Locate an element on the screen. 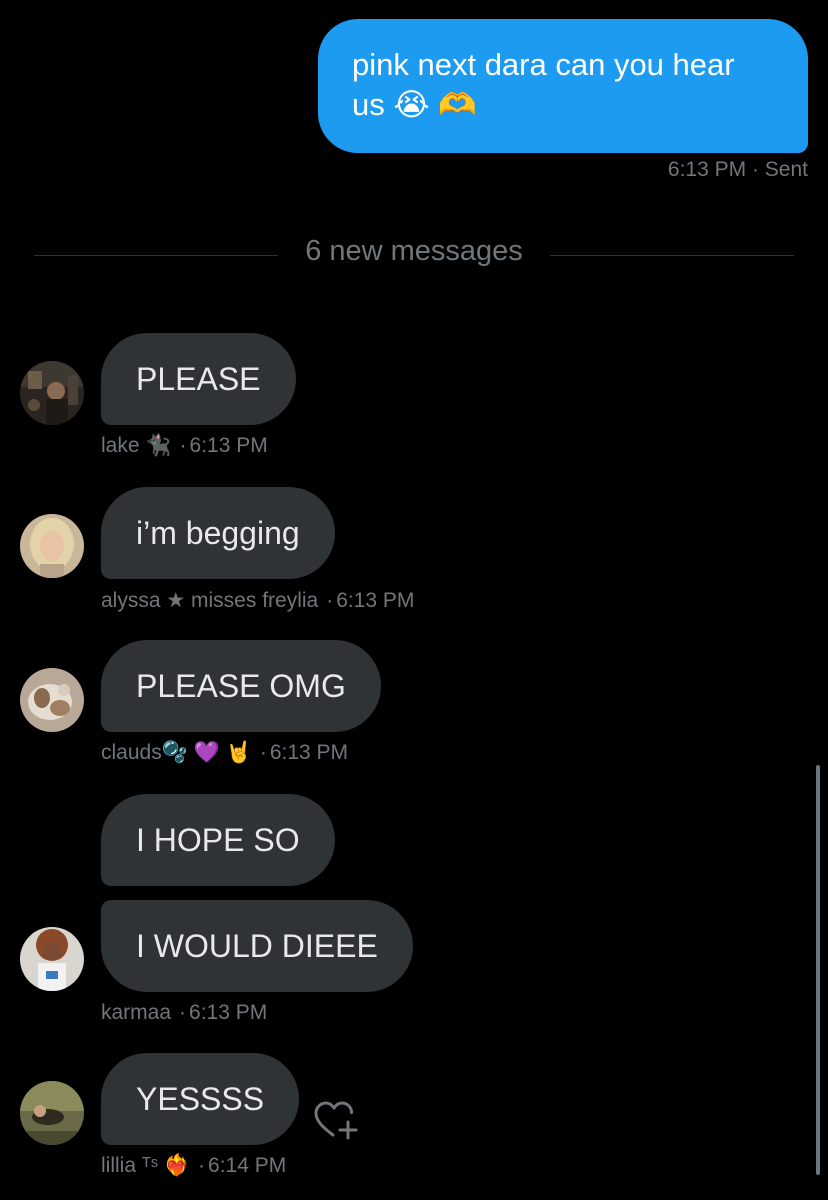 The image size is (828, 1200). message-author: karmaa is located at coordinates (136, 1012).